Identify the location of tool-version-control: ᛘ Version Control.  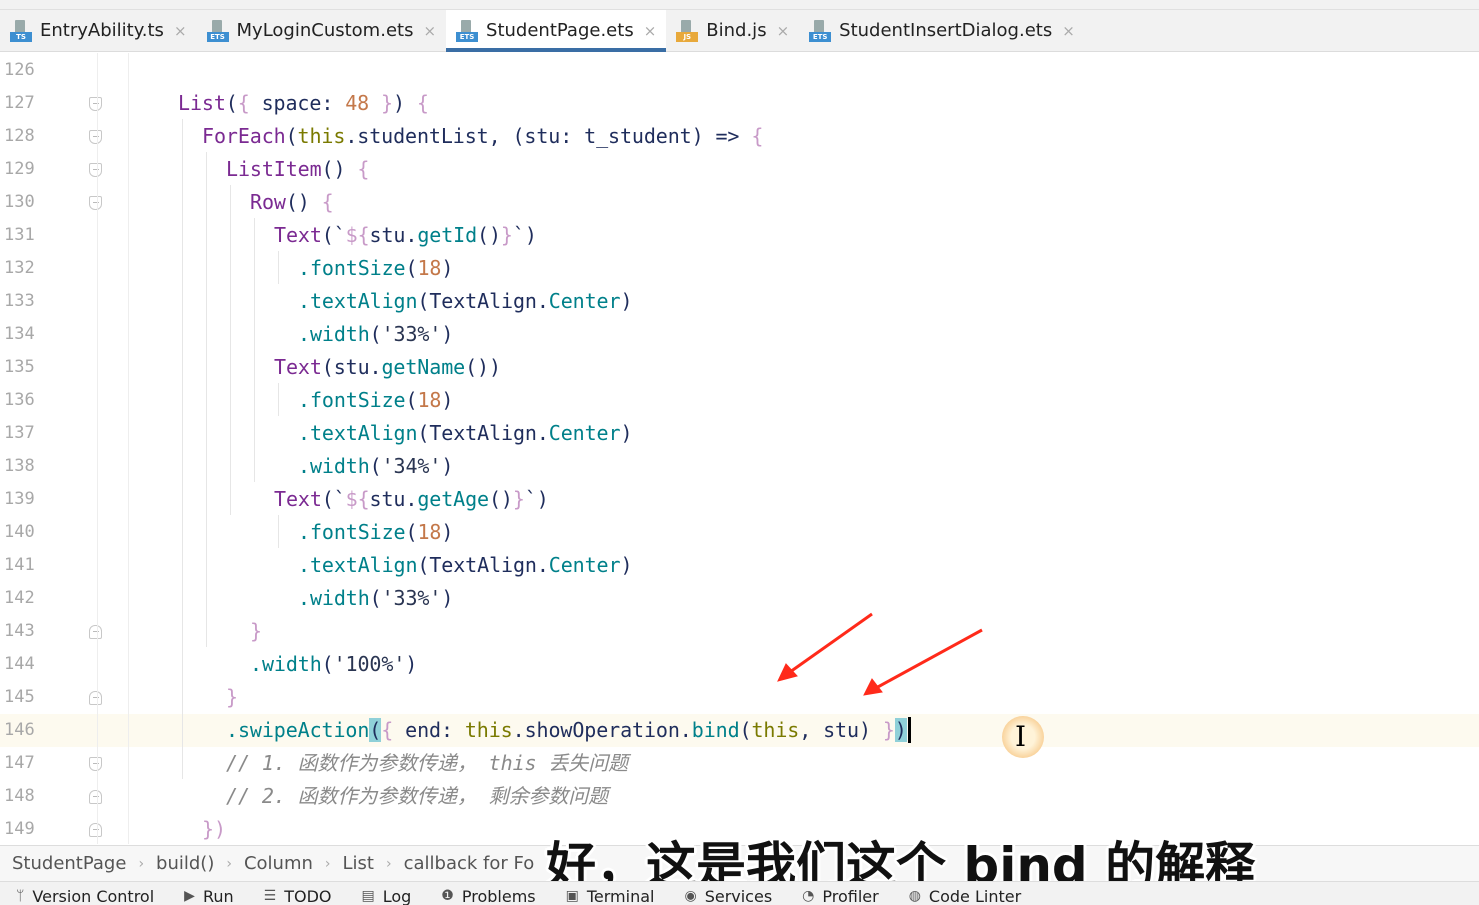
(85, 893).